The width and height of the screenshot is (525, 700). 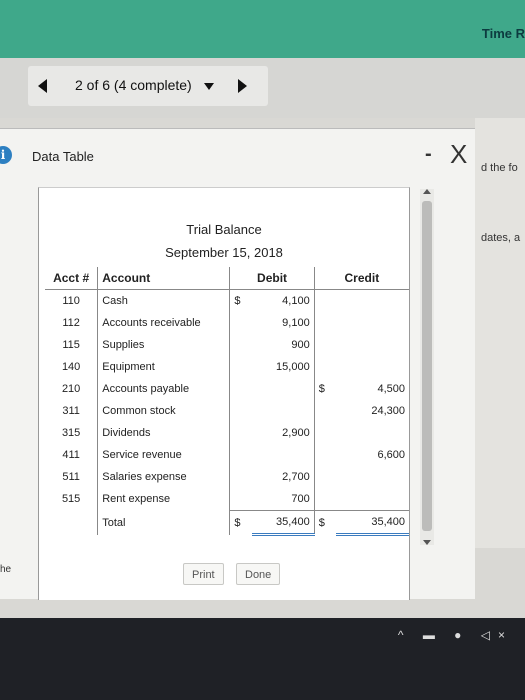 What do you see at coordinates (361, 278) in the screenshot?
I see `header-credit: Credit` at bounding box center [361, 278].